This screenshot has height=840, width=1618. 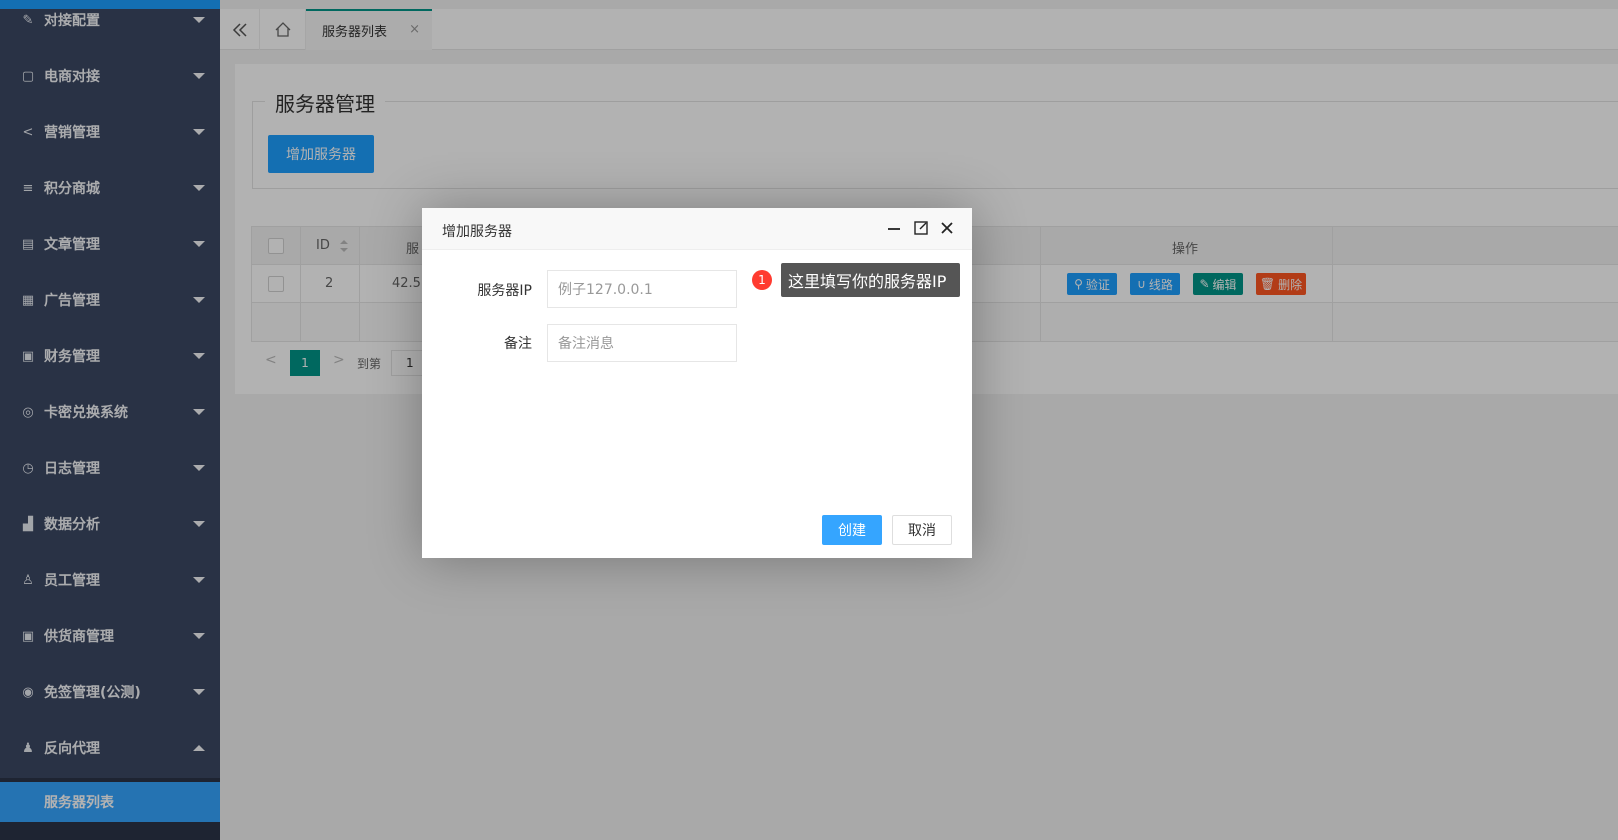 I want to click on minimize-button, so click(x=894, y=228).